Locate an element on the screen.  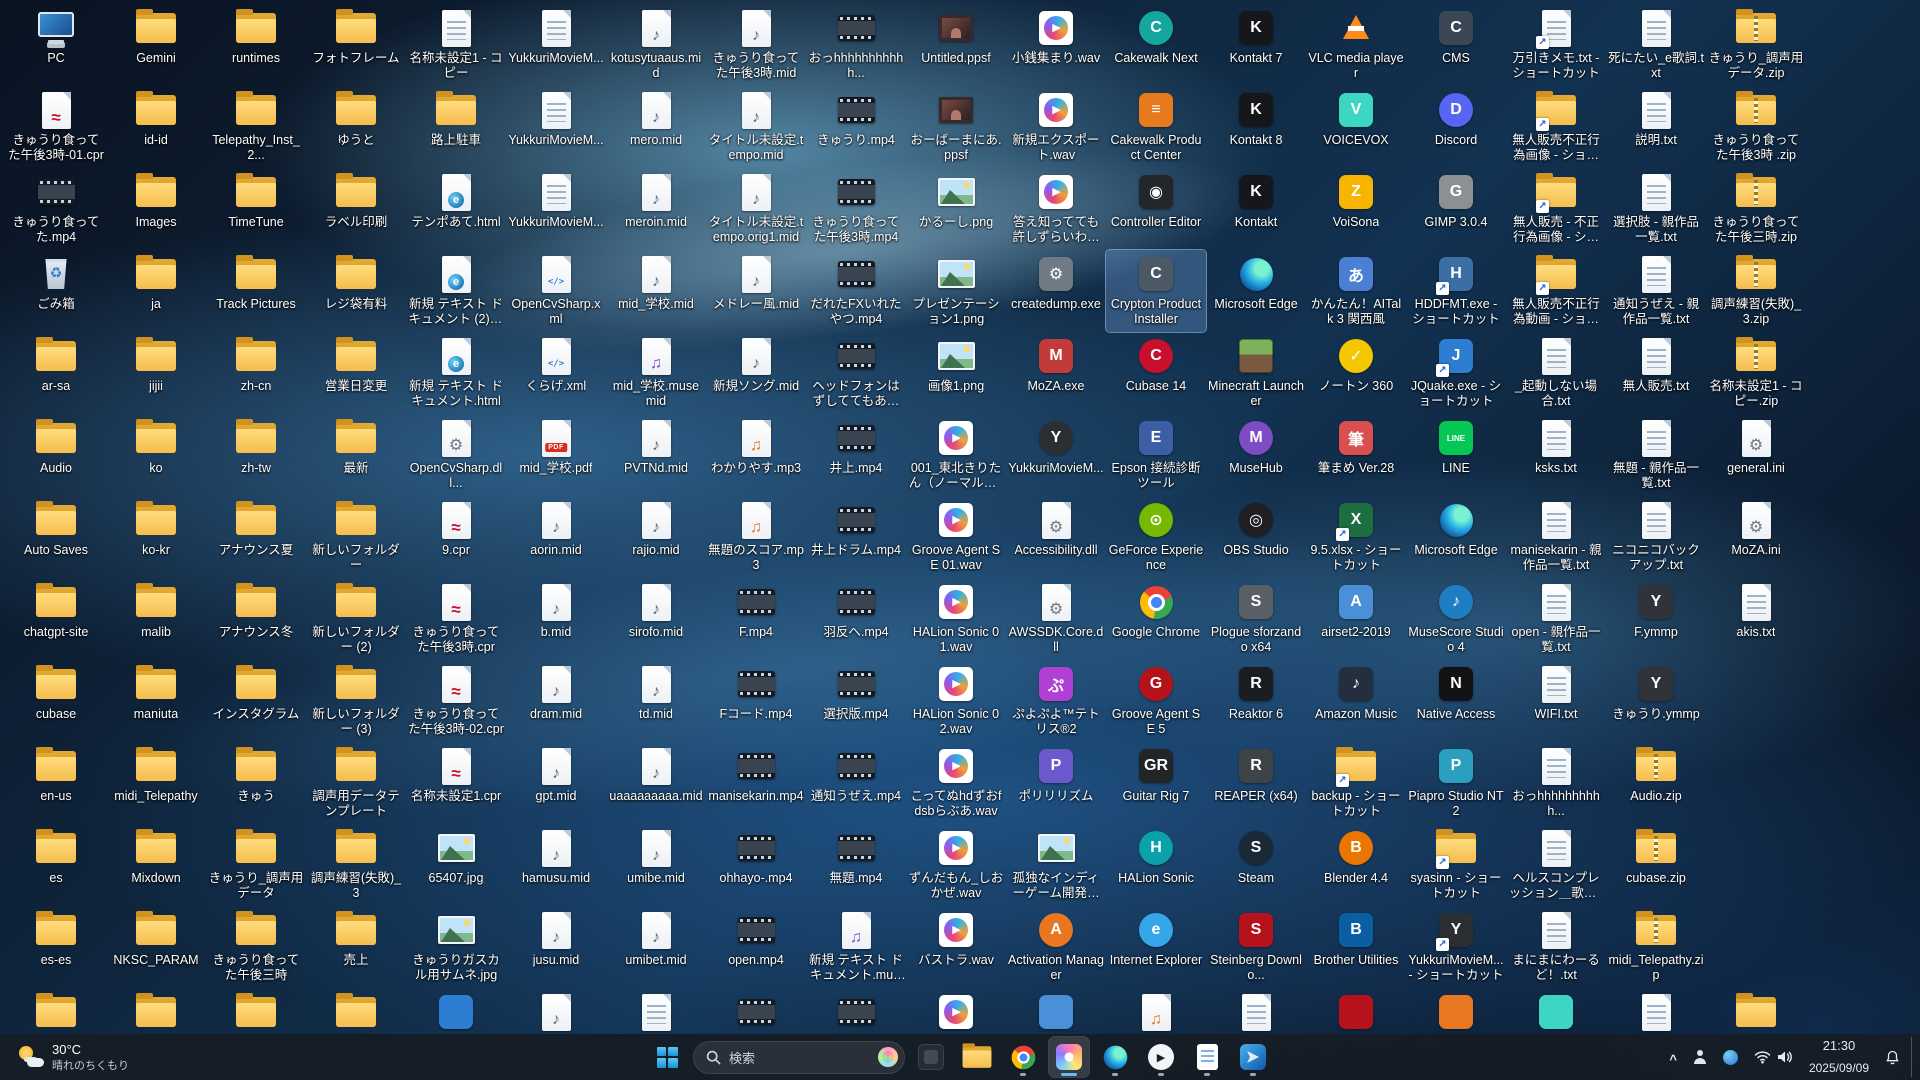
desktop-icon: ⚙ MoZA.ini is located at coordinates (1756, 537).